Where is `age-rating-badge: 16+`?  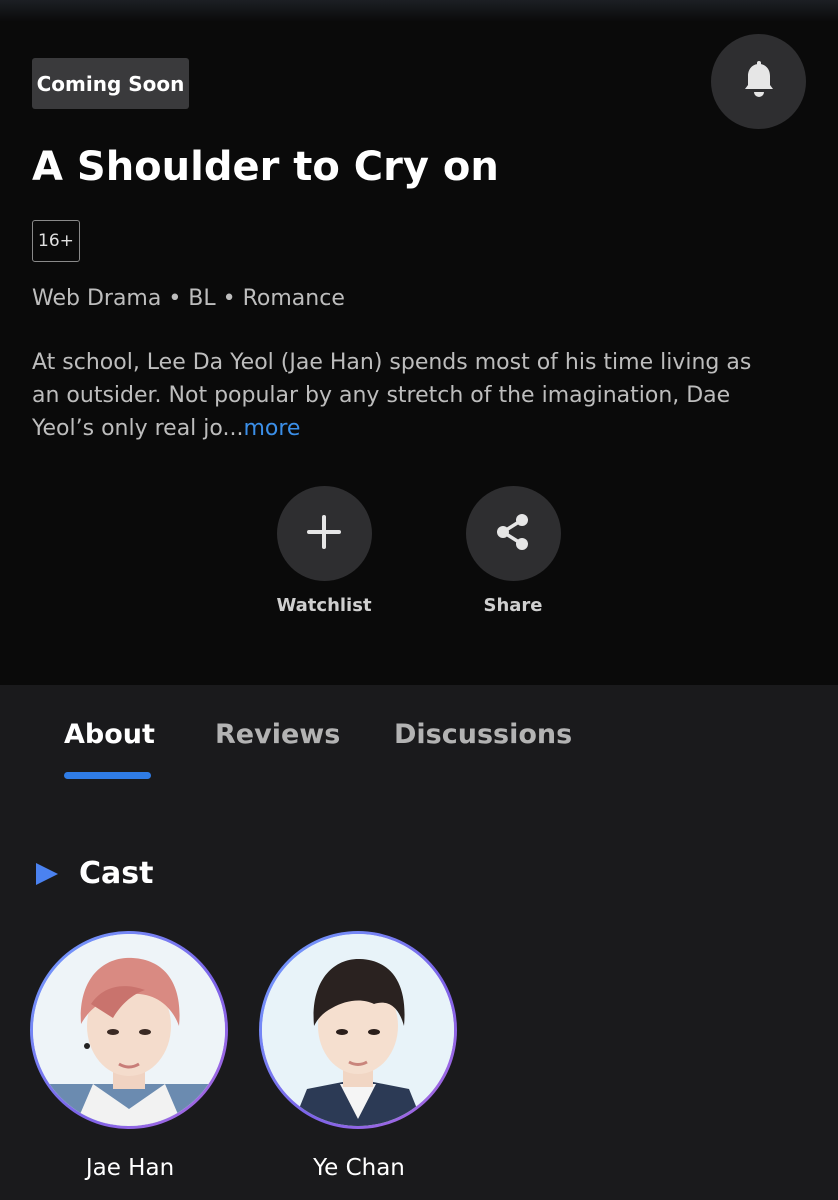
age-rating-badge: 16+ is located at coordinates (56, 241).